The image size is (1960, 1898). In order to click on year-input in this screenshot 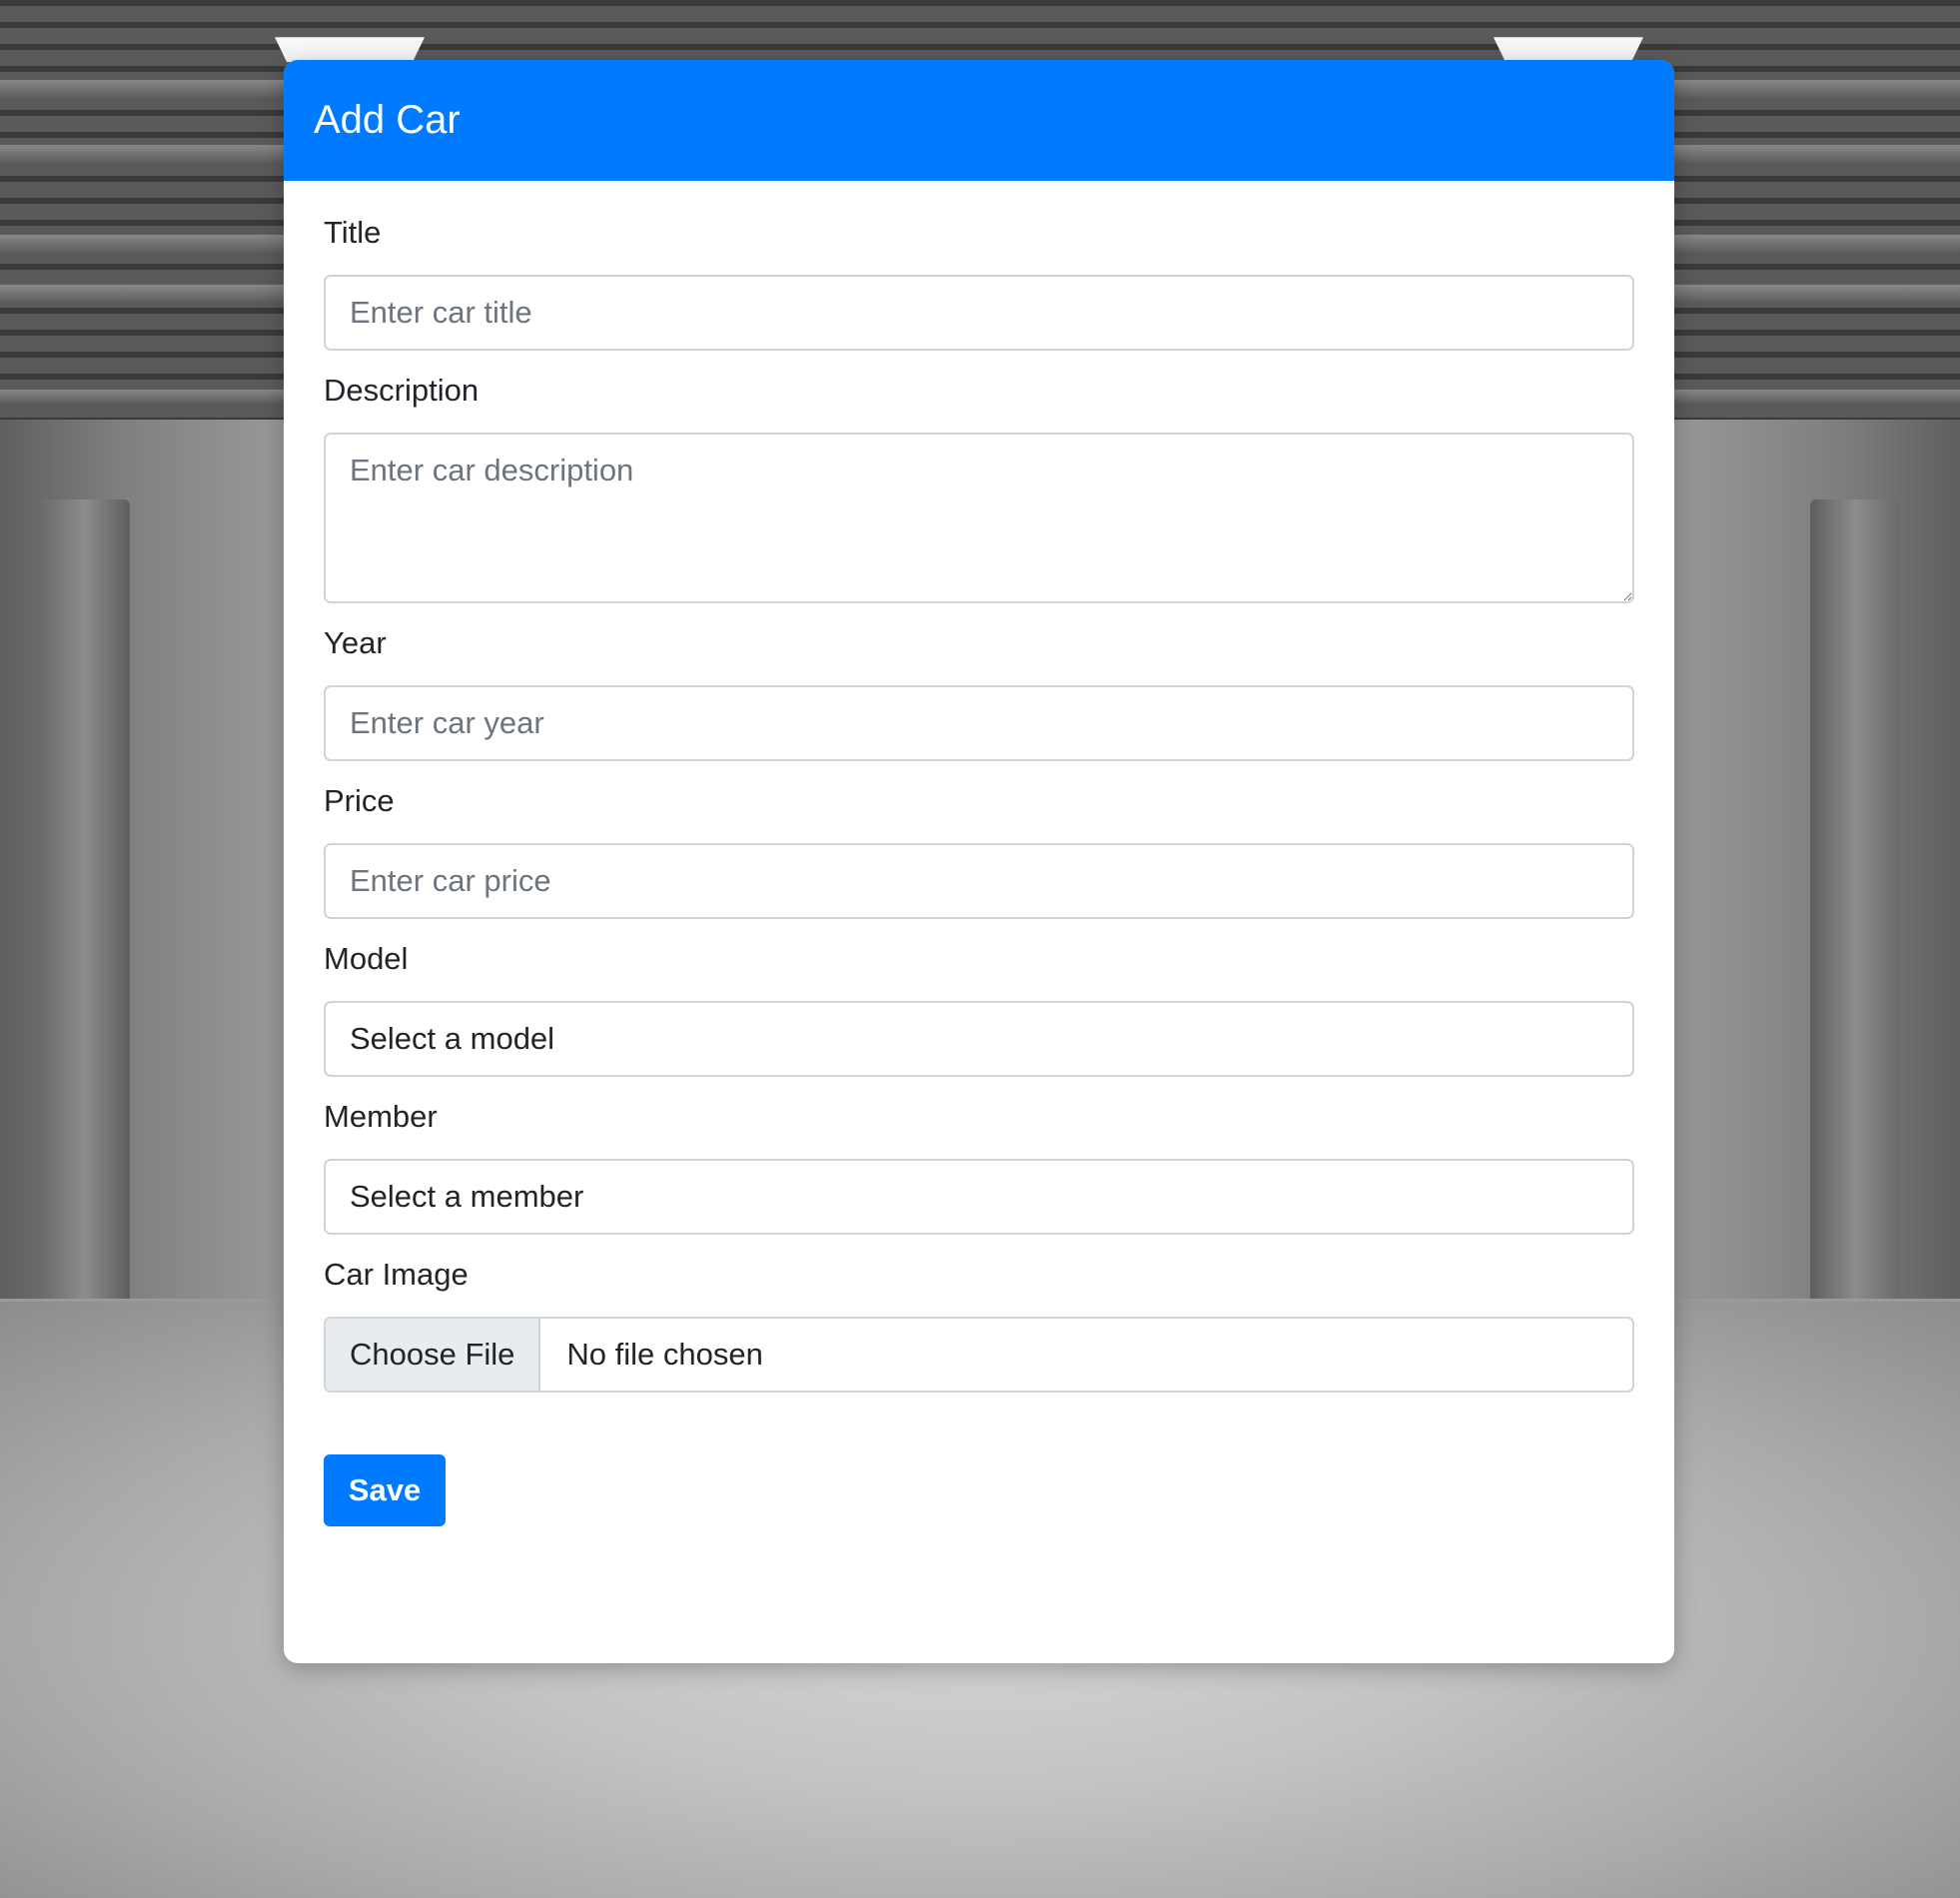, I will do `click(979, 723)`.